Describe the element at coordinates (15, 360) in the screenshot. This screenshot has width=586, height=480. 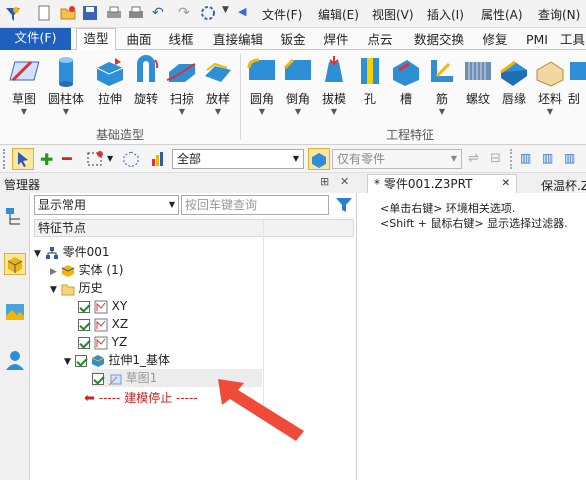
I see `user-icon` at that location.